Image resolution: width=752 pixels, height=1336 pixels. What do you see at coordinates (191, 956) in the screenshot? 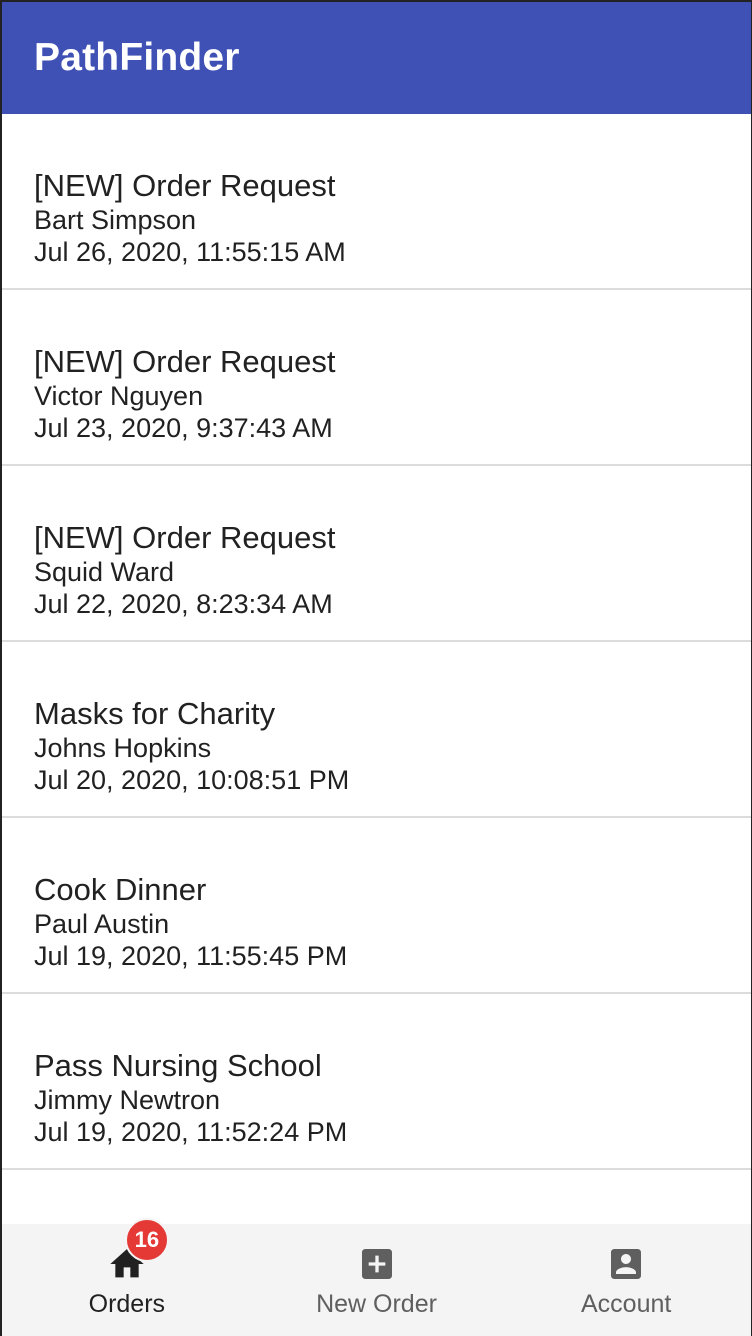
I see `order-timestamp: Jul 19, 2020, 11:55:45 PM` at bounding box center [191, 956].